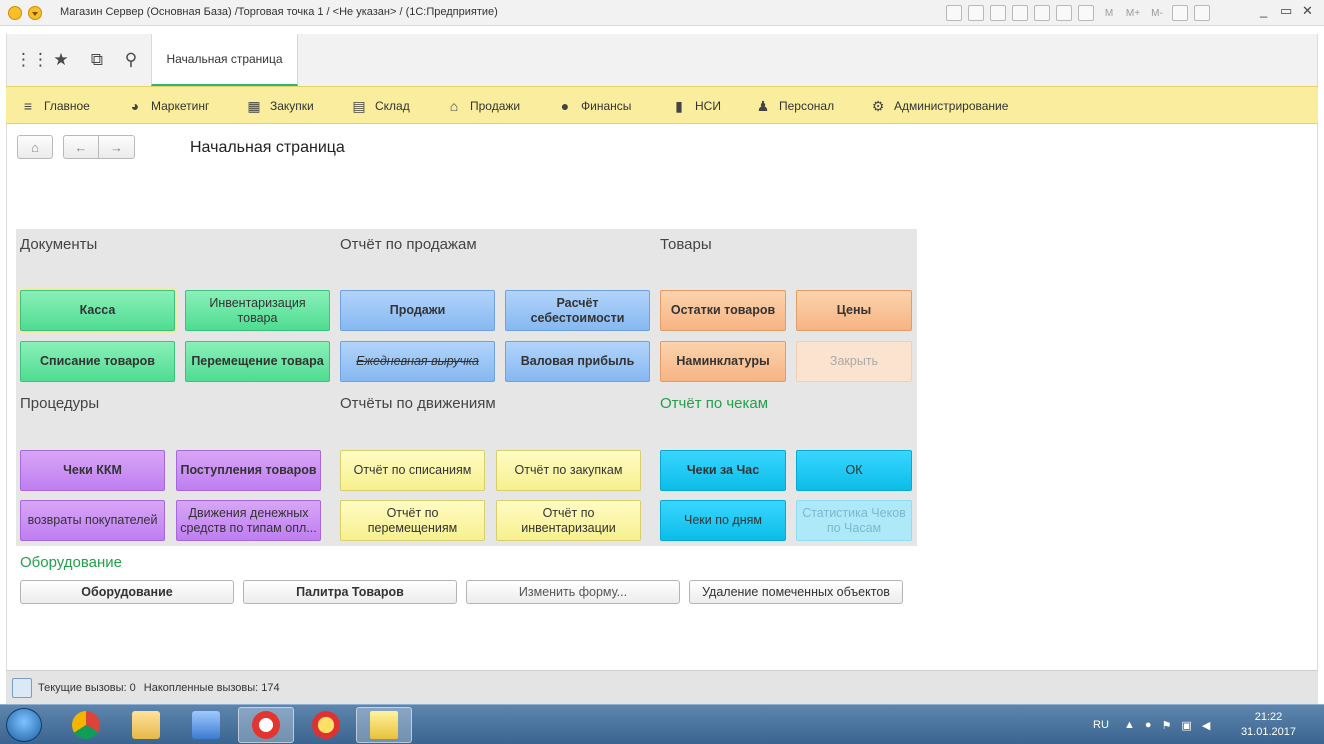  What do you see at coordinates (1263, 10) in the screenshot?
I see `minimize-button: _` at bounding box center [1263, 10].